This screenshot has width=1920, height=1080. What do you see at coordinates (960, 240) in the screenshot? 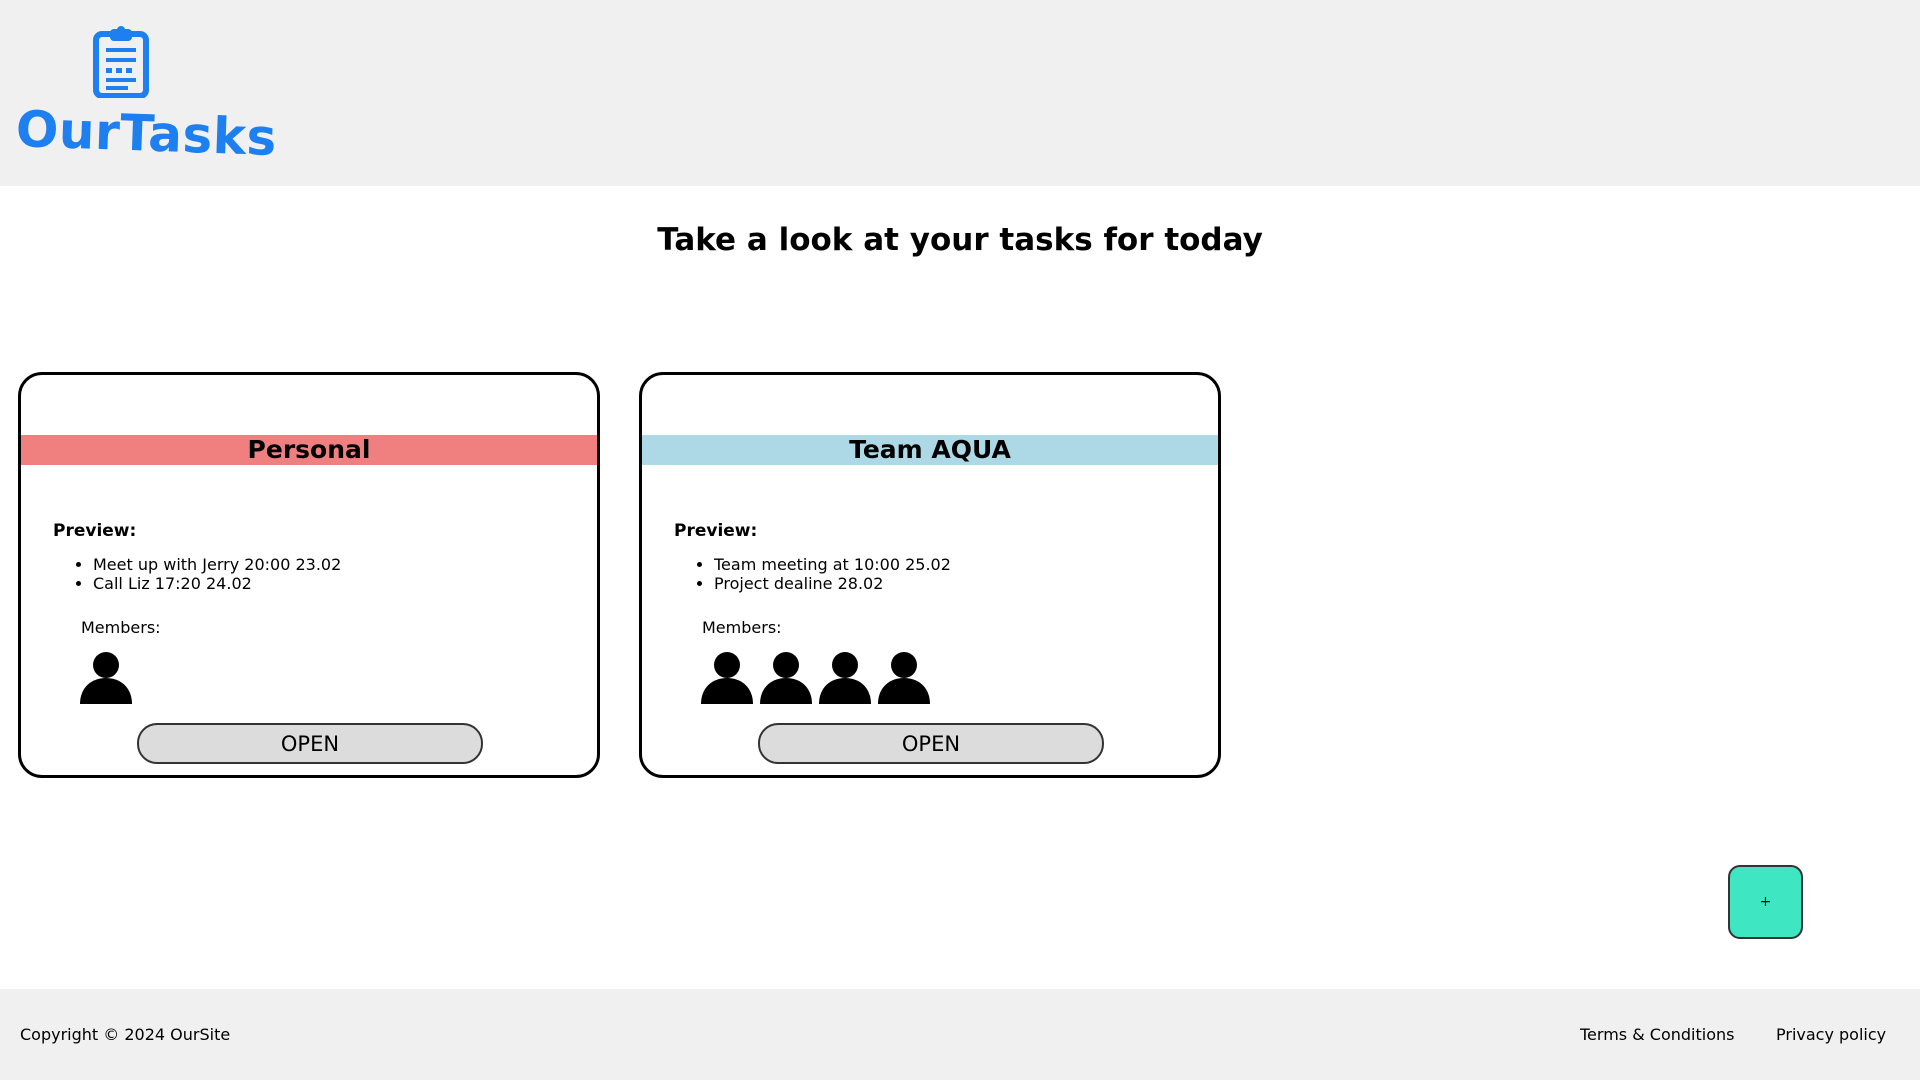
I see `page-title: Take a look at your tasks for today` at bounding box center [960, 240].